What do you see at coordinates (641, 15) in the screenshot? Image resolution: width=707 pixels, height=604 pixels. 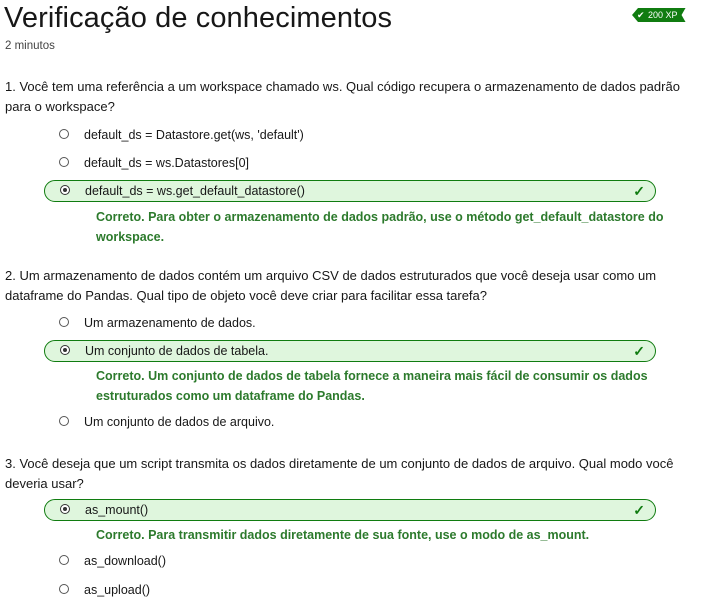 I see `checkmark-icon: ✔` at bounding box center [641, 15].